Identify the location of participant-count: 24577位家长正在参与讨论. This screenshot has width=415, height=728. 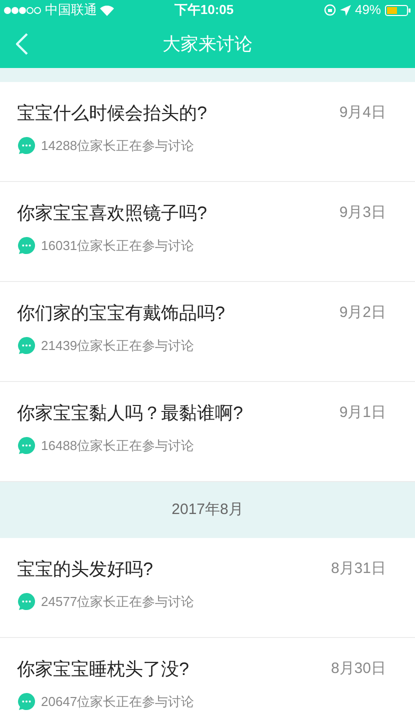
(117, 602).